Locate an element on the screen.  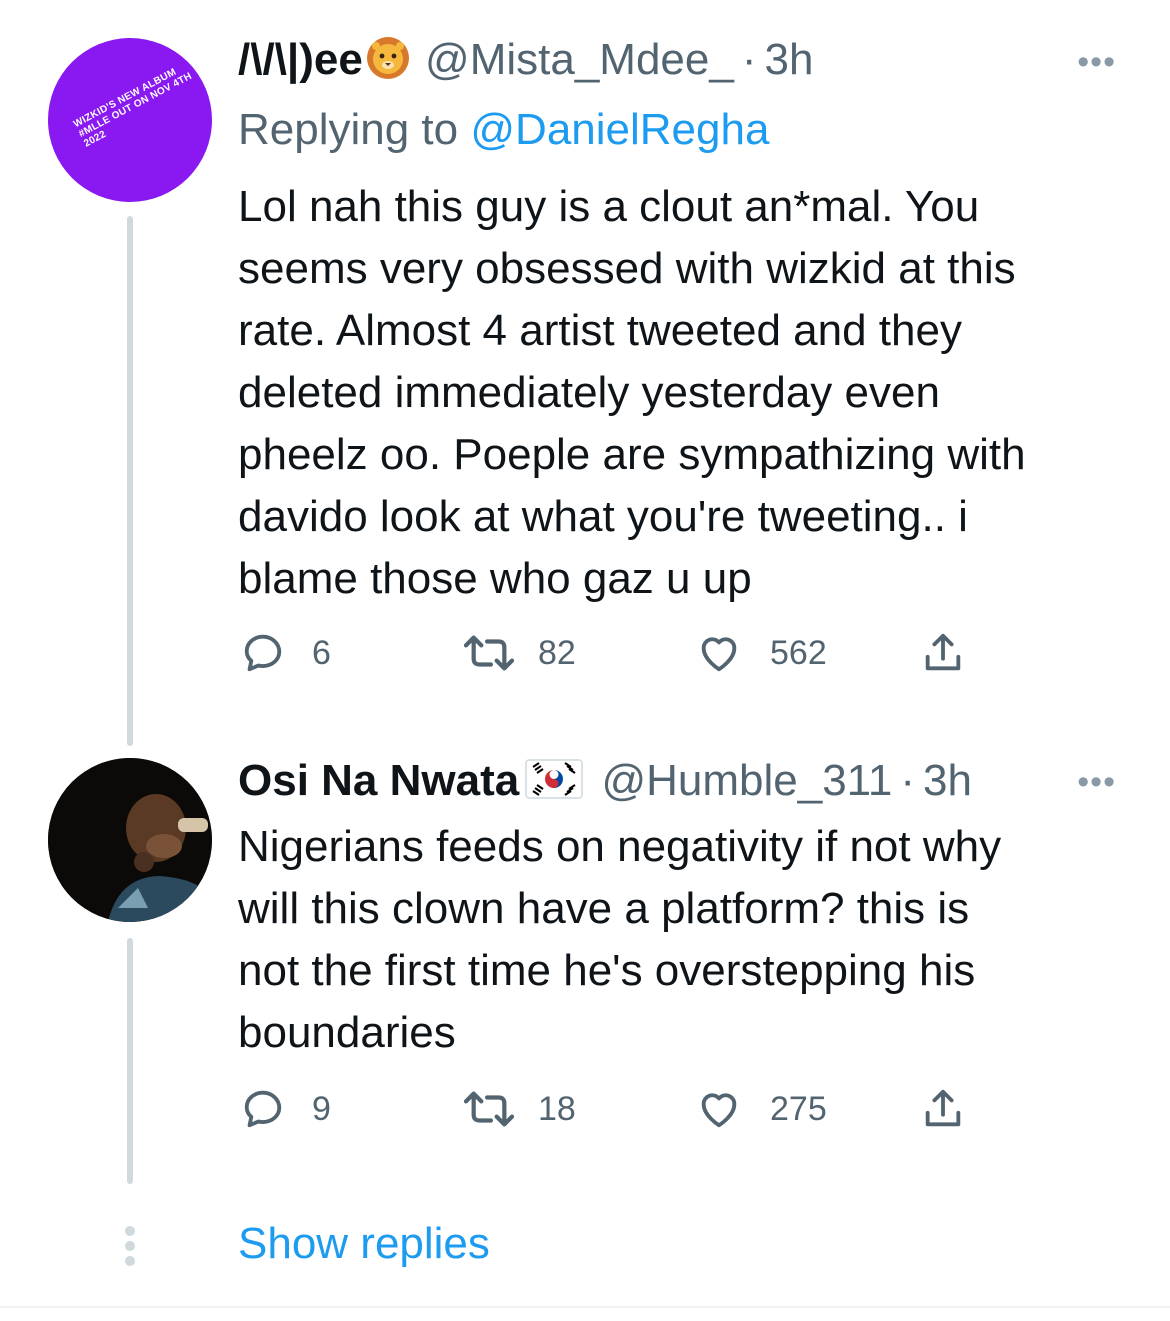
replying-to-label: Replying to is located at coordinates (348, 129).